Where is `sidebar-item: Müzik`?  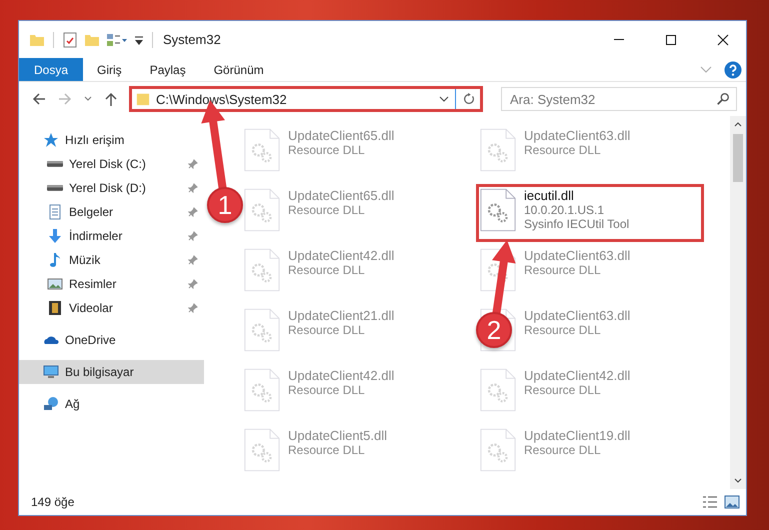
sidebar-item: Müzik is located at coordinates (111, 260).